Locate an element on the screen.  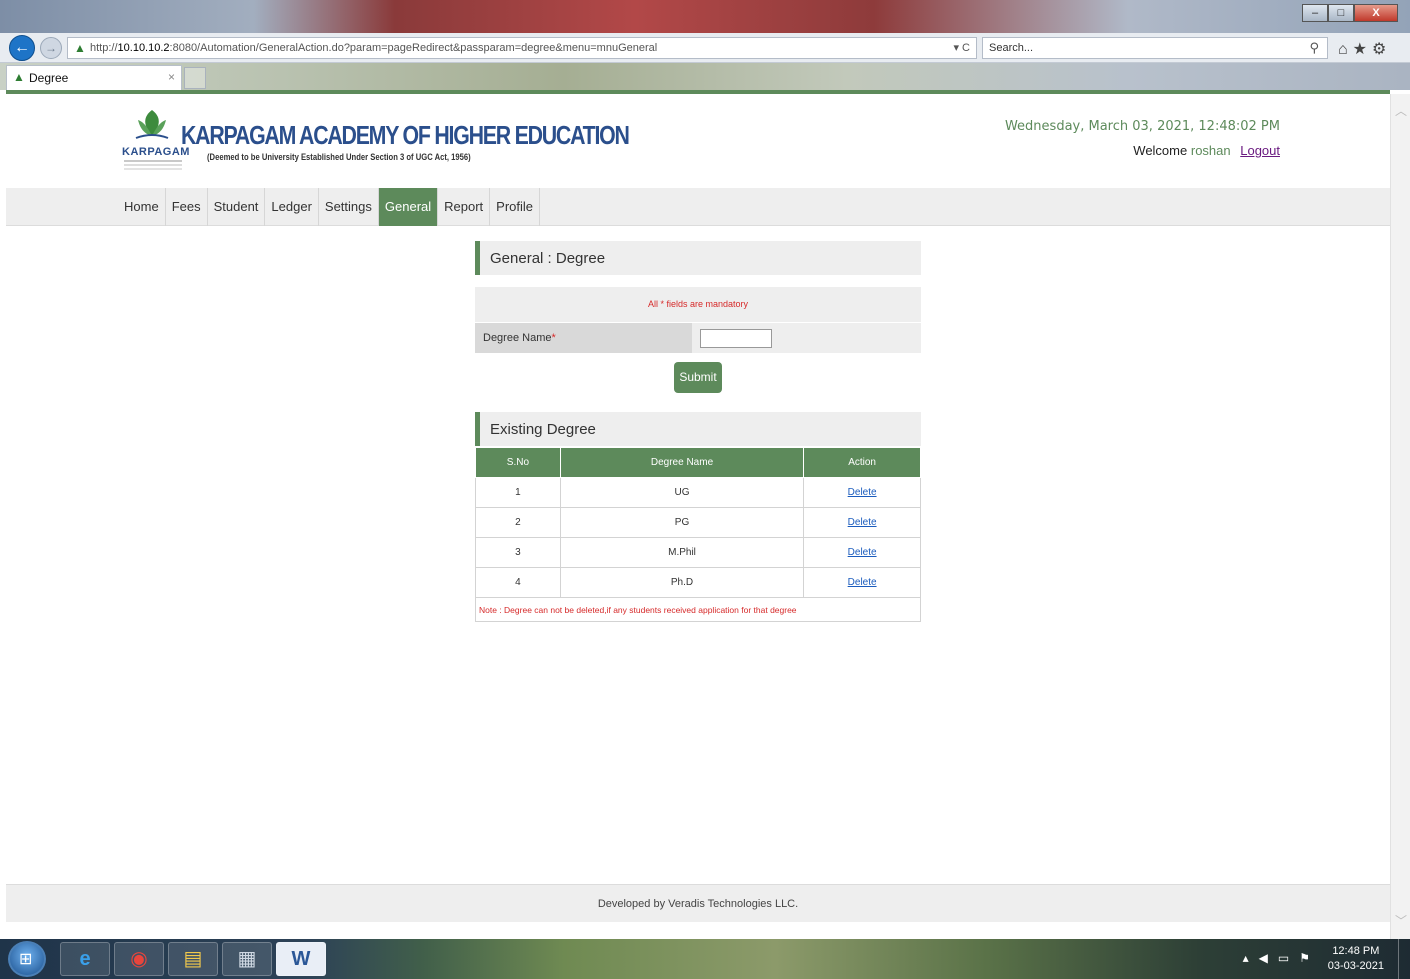
cell-degree-name: PG is located at coordinates (682, 522).